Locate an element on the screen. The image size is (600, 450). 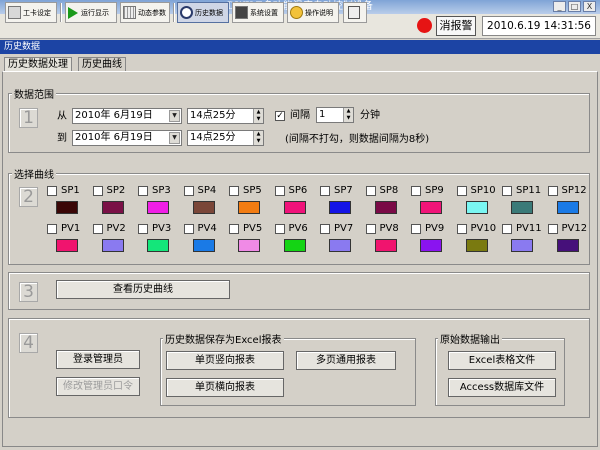
maximize-button: □ is located at coordinates (574, 6).